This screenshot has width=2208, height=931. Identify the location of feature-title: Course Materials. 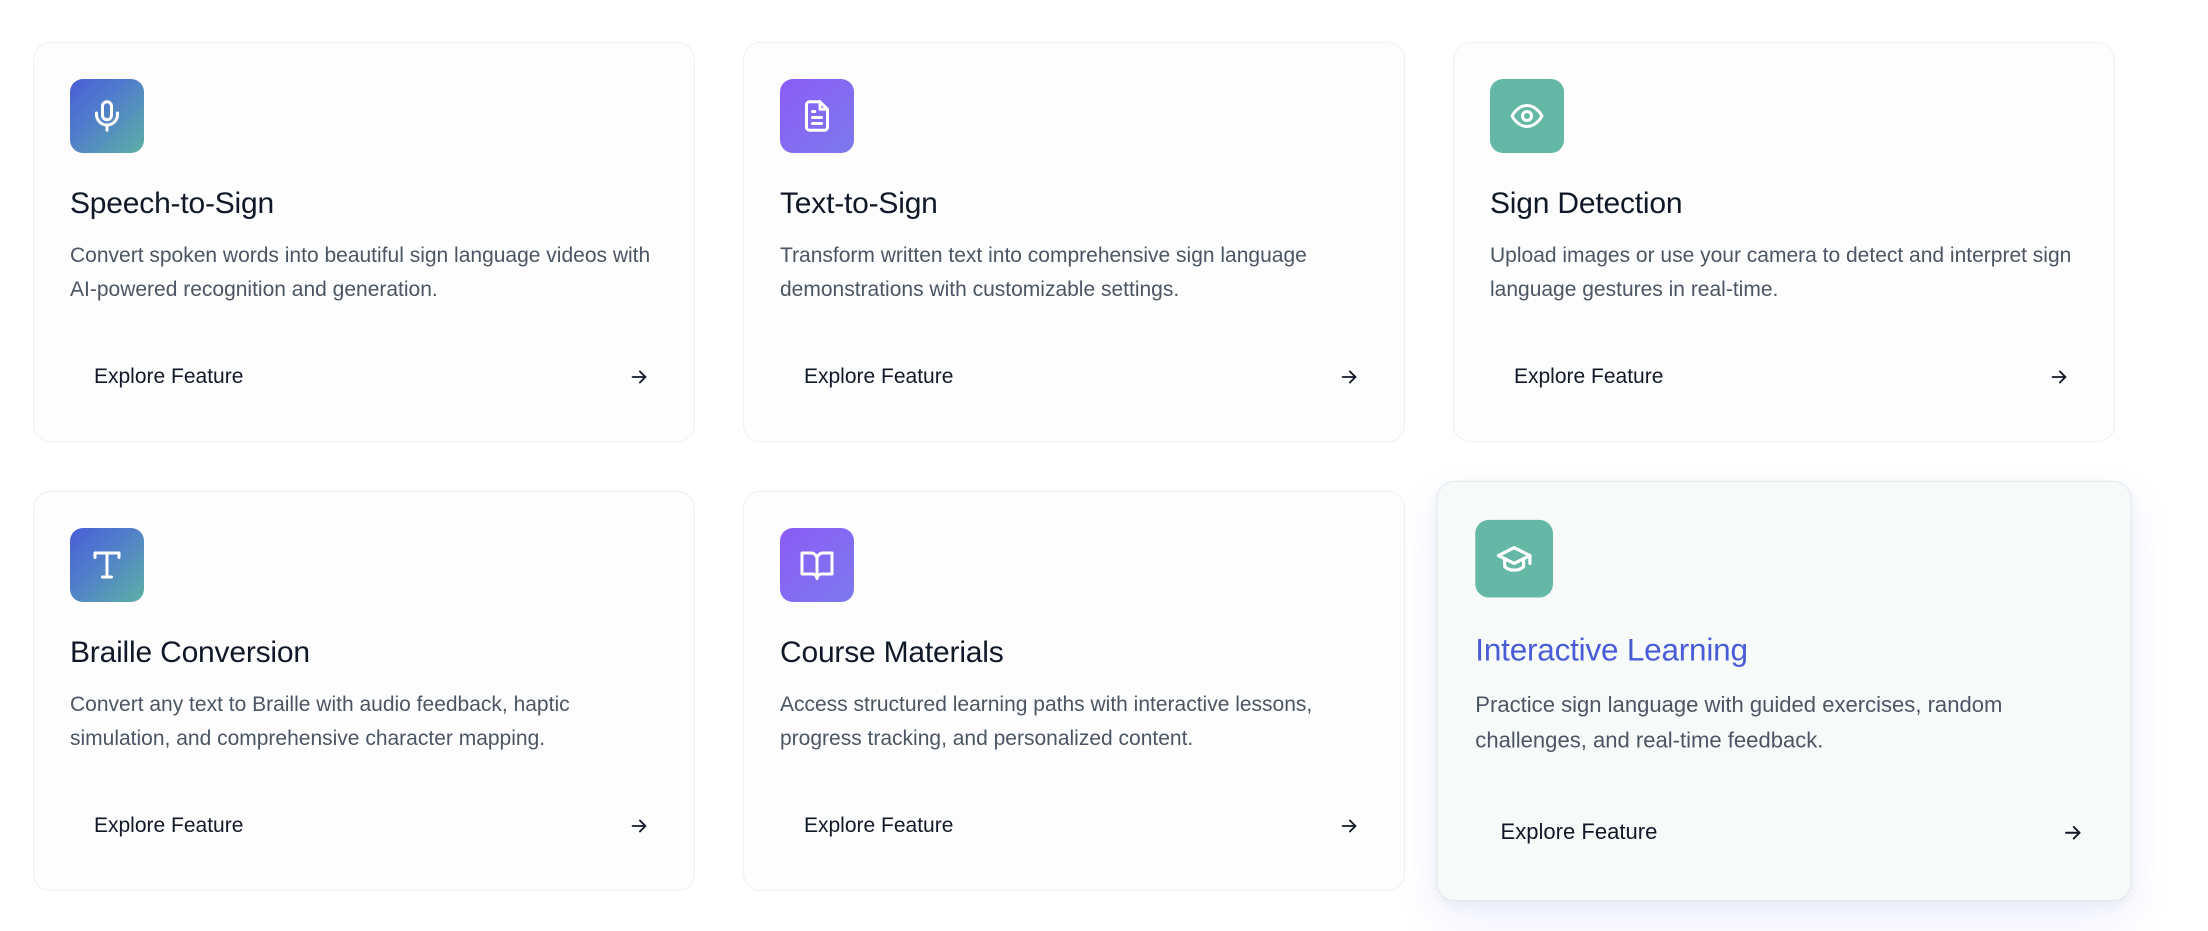
(892, 652).